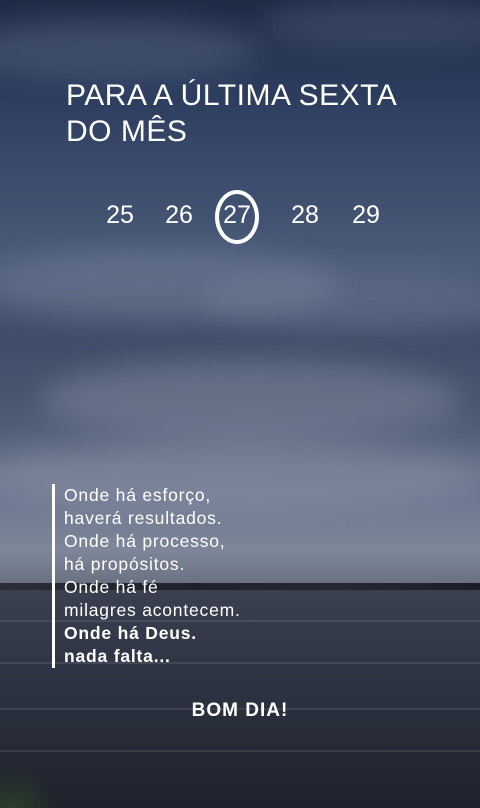 Image resolution: width=480 pixels, height=808 pixels. I want to click on greeting-footer: BOM DIA!, so click(240, 710).